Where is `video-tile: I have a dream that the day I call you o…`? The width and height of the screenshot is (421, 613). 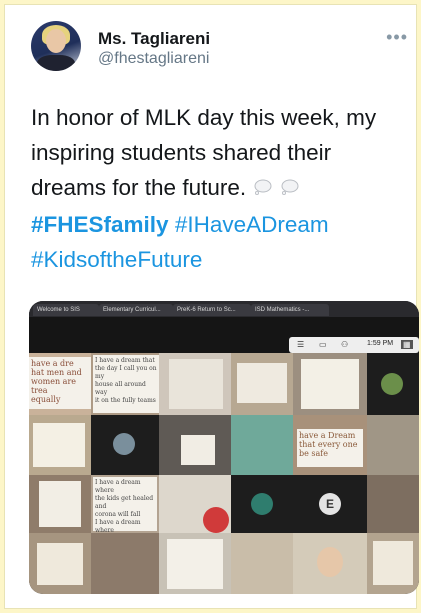 video-tile: I have a dream that the day I call you o… is located at coordinates (125, 384).